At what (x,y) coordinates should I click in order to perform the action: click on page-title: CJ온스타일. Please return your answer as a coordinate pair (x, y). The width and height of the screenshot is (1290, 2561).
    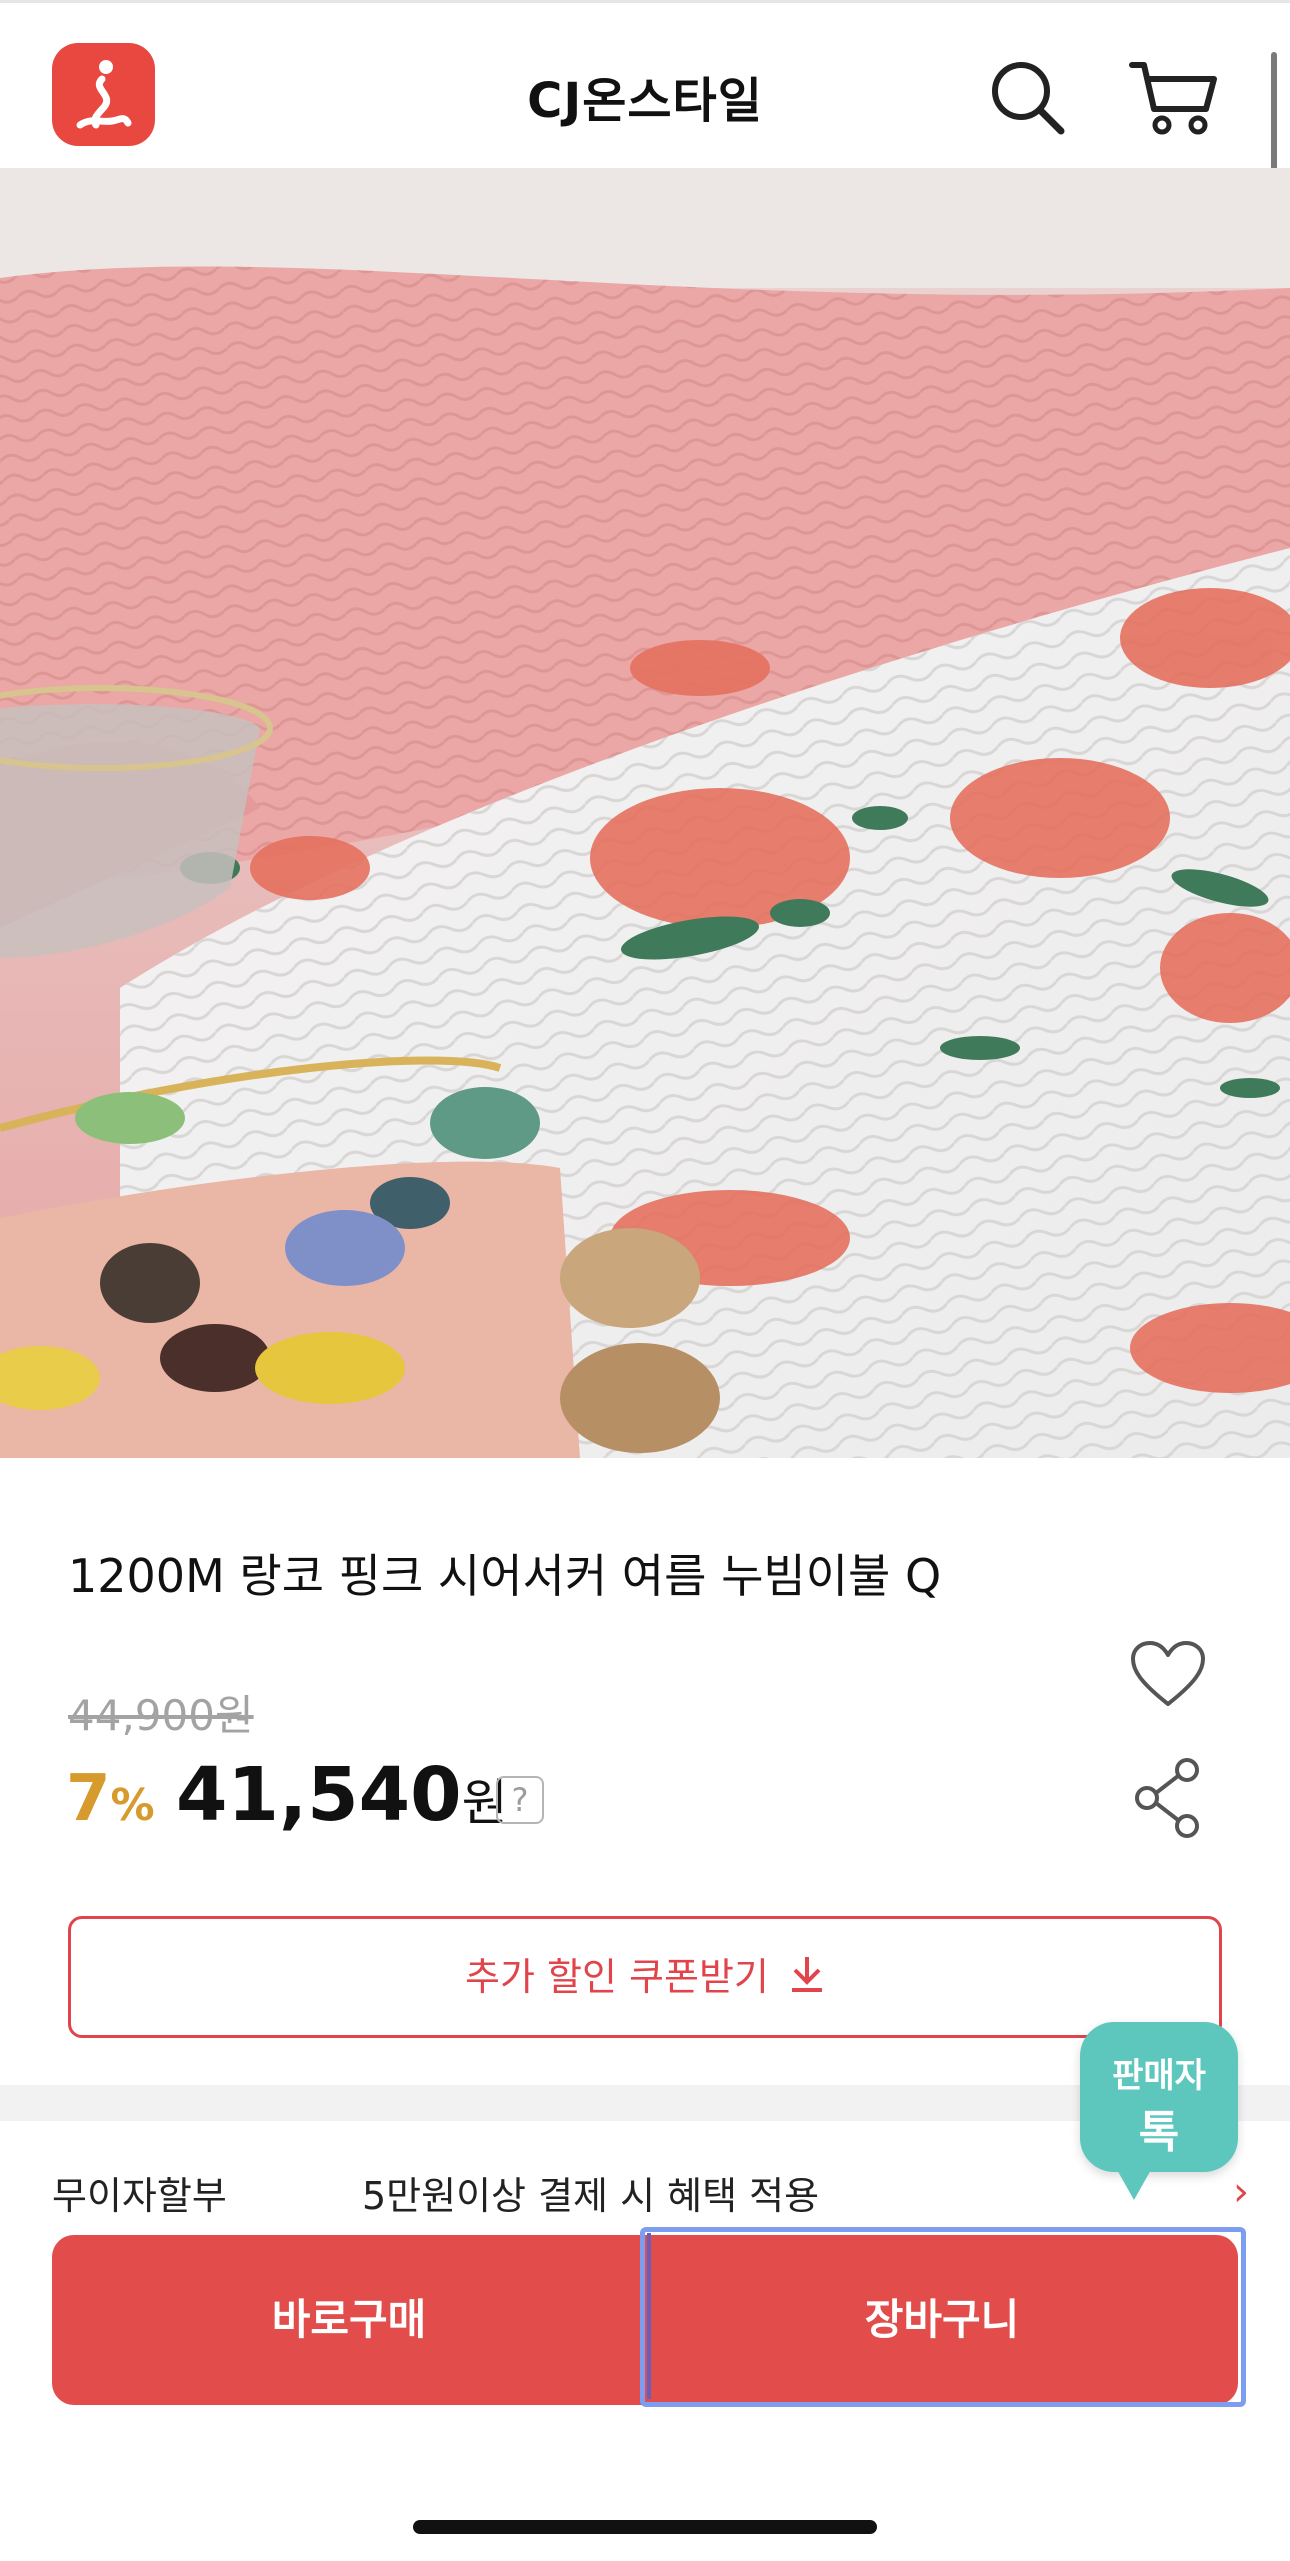
    Looking at the image, I should click on (645, 101).